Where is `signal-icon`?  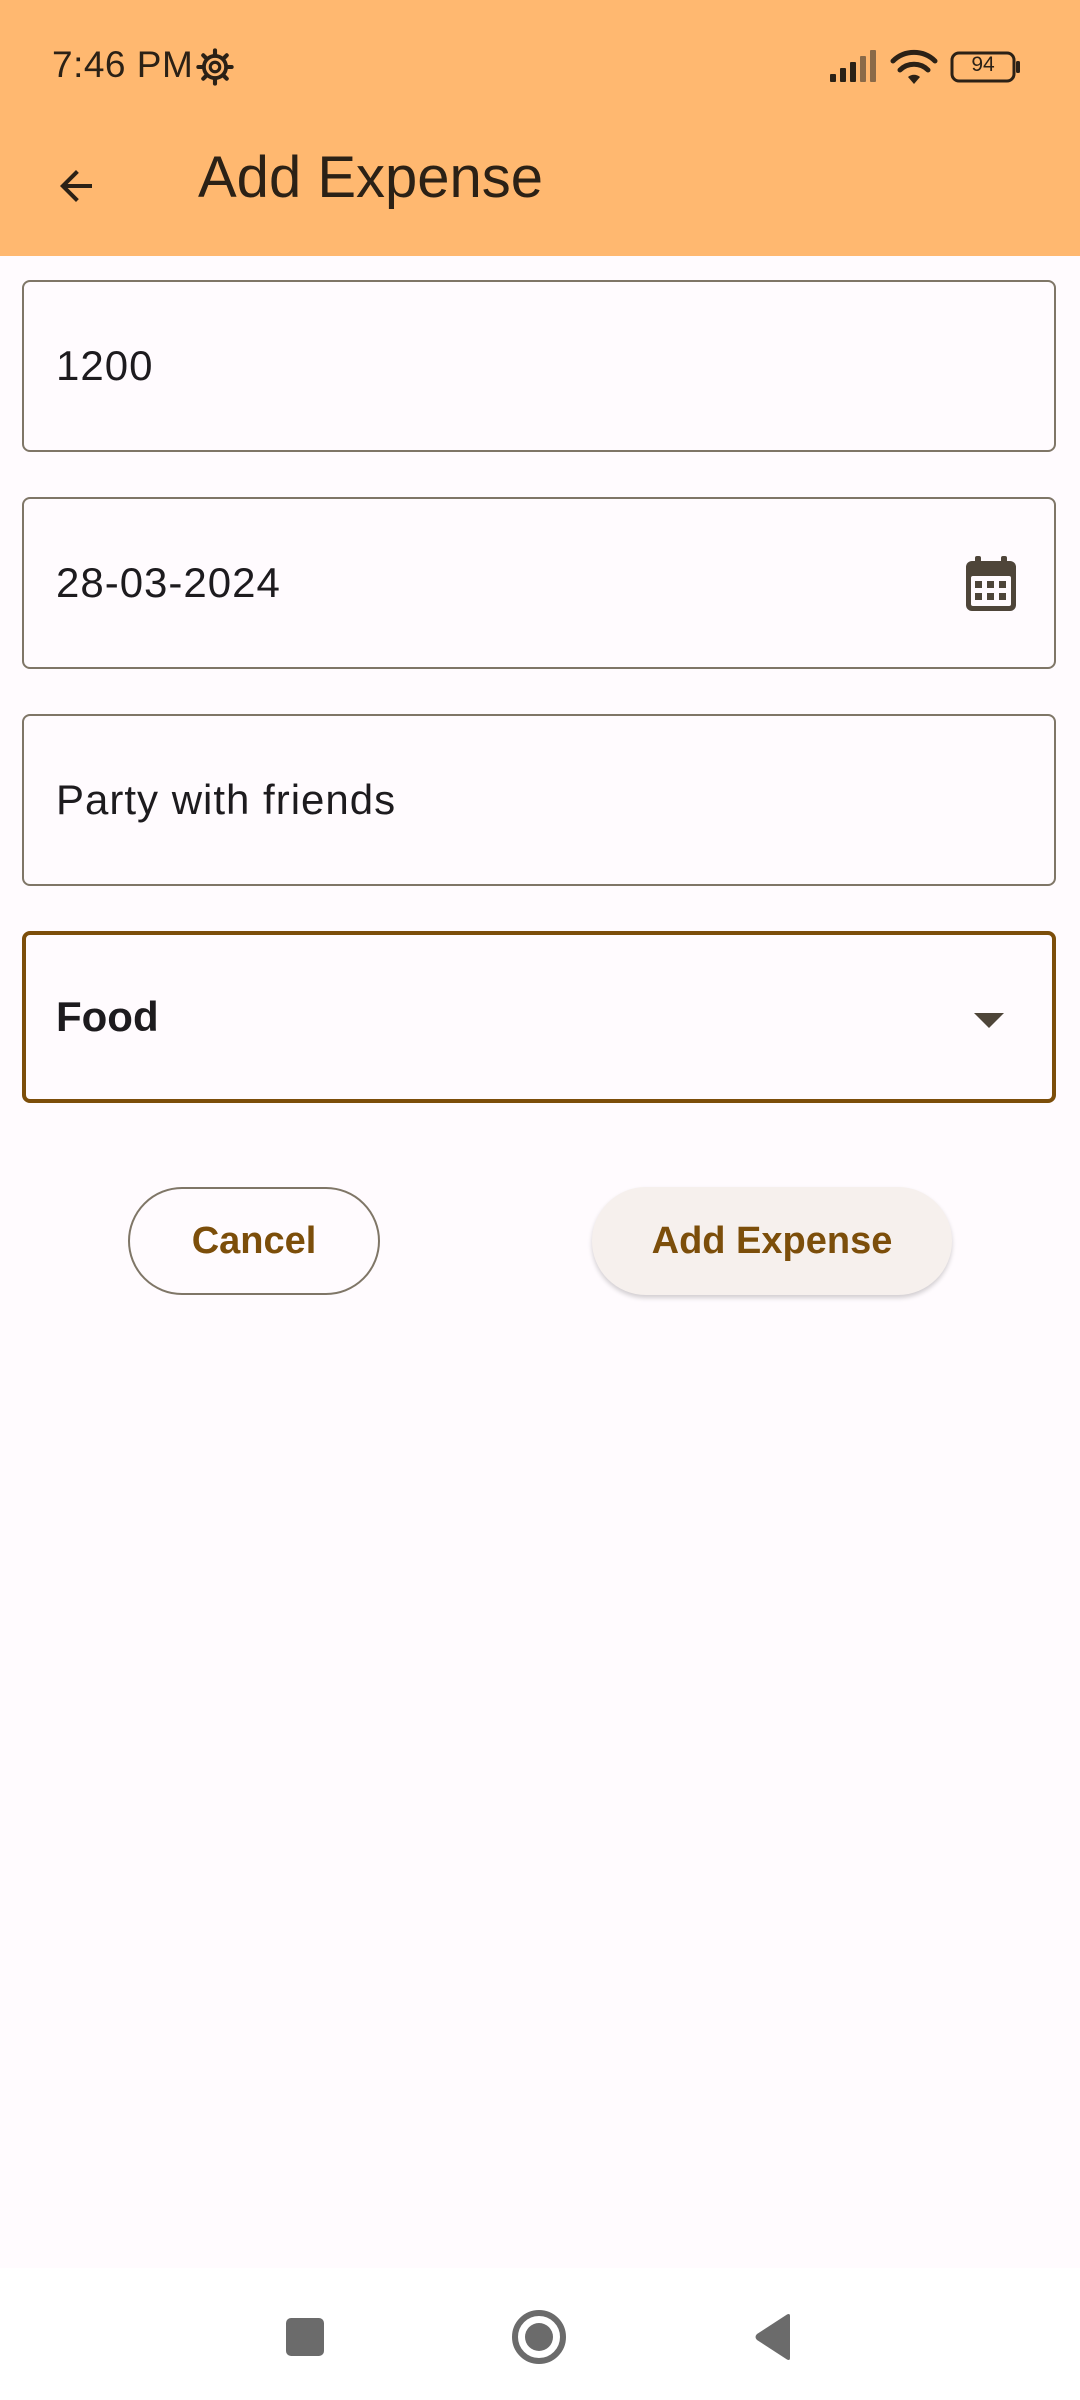 signal-icon is located at coordinates (853, 66).